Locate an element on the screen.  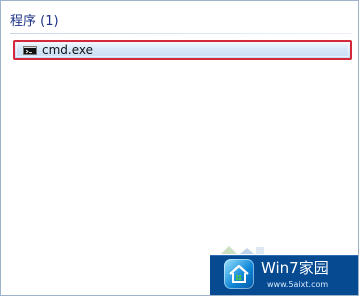
command-prompt-icon is located at coordinates (30, 50).